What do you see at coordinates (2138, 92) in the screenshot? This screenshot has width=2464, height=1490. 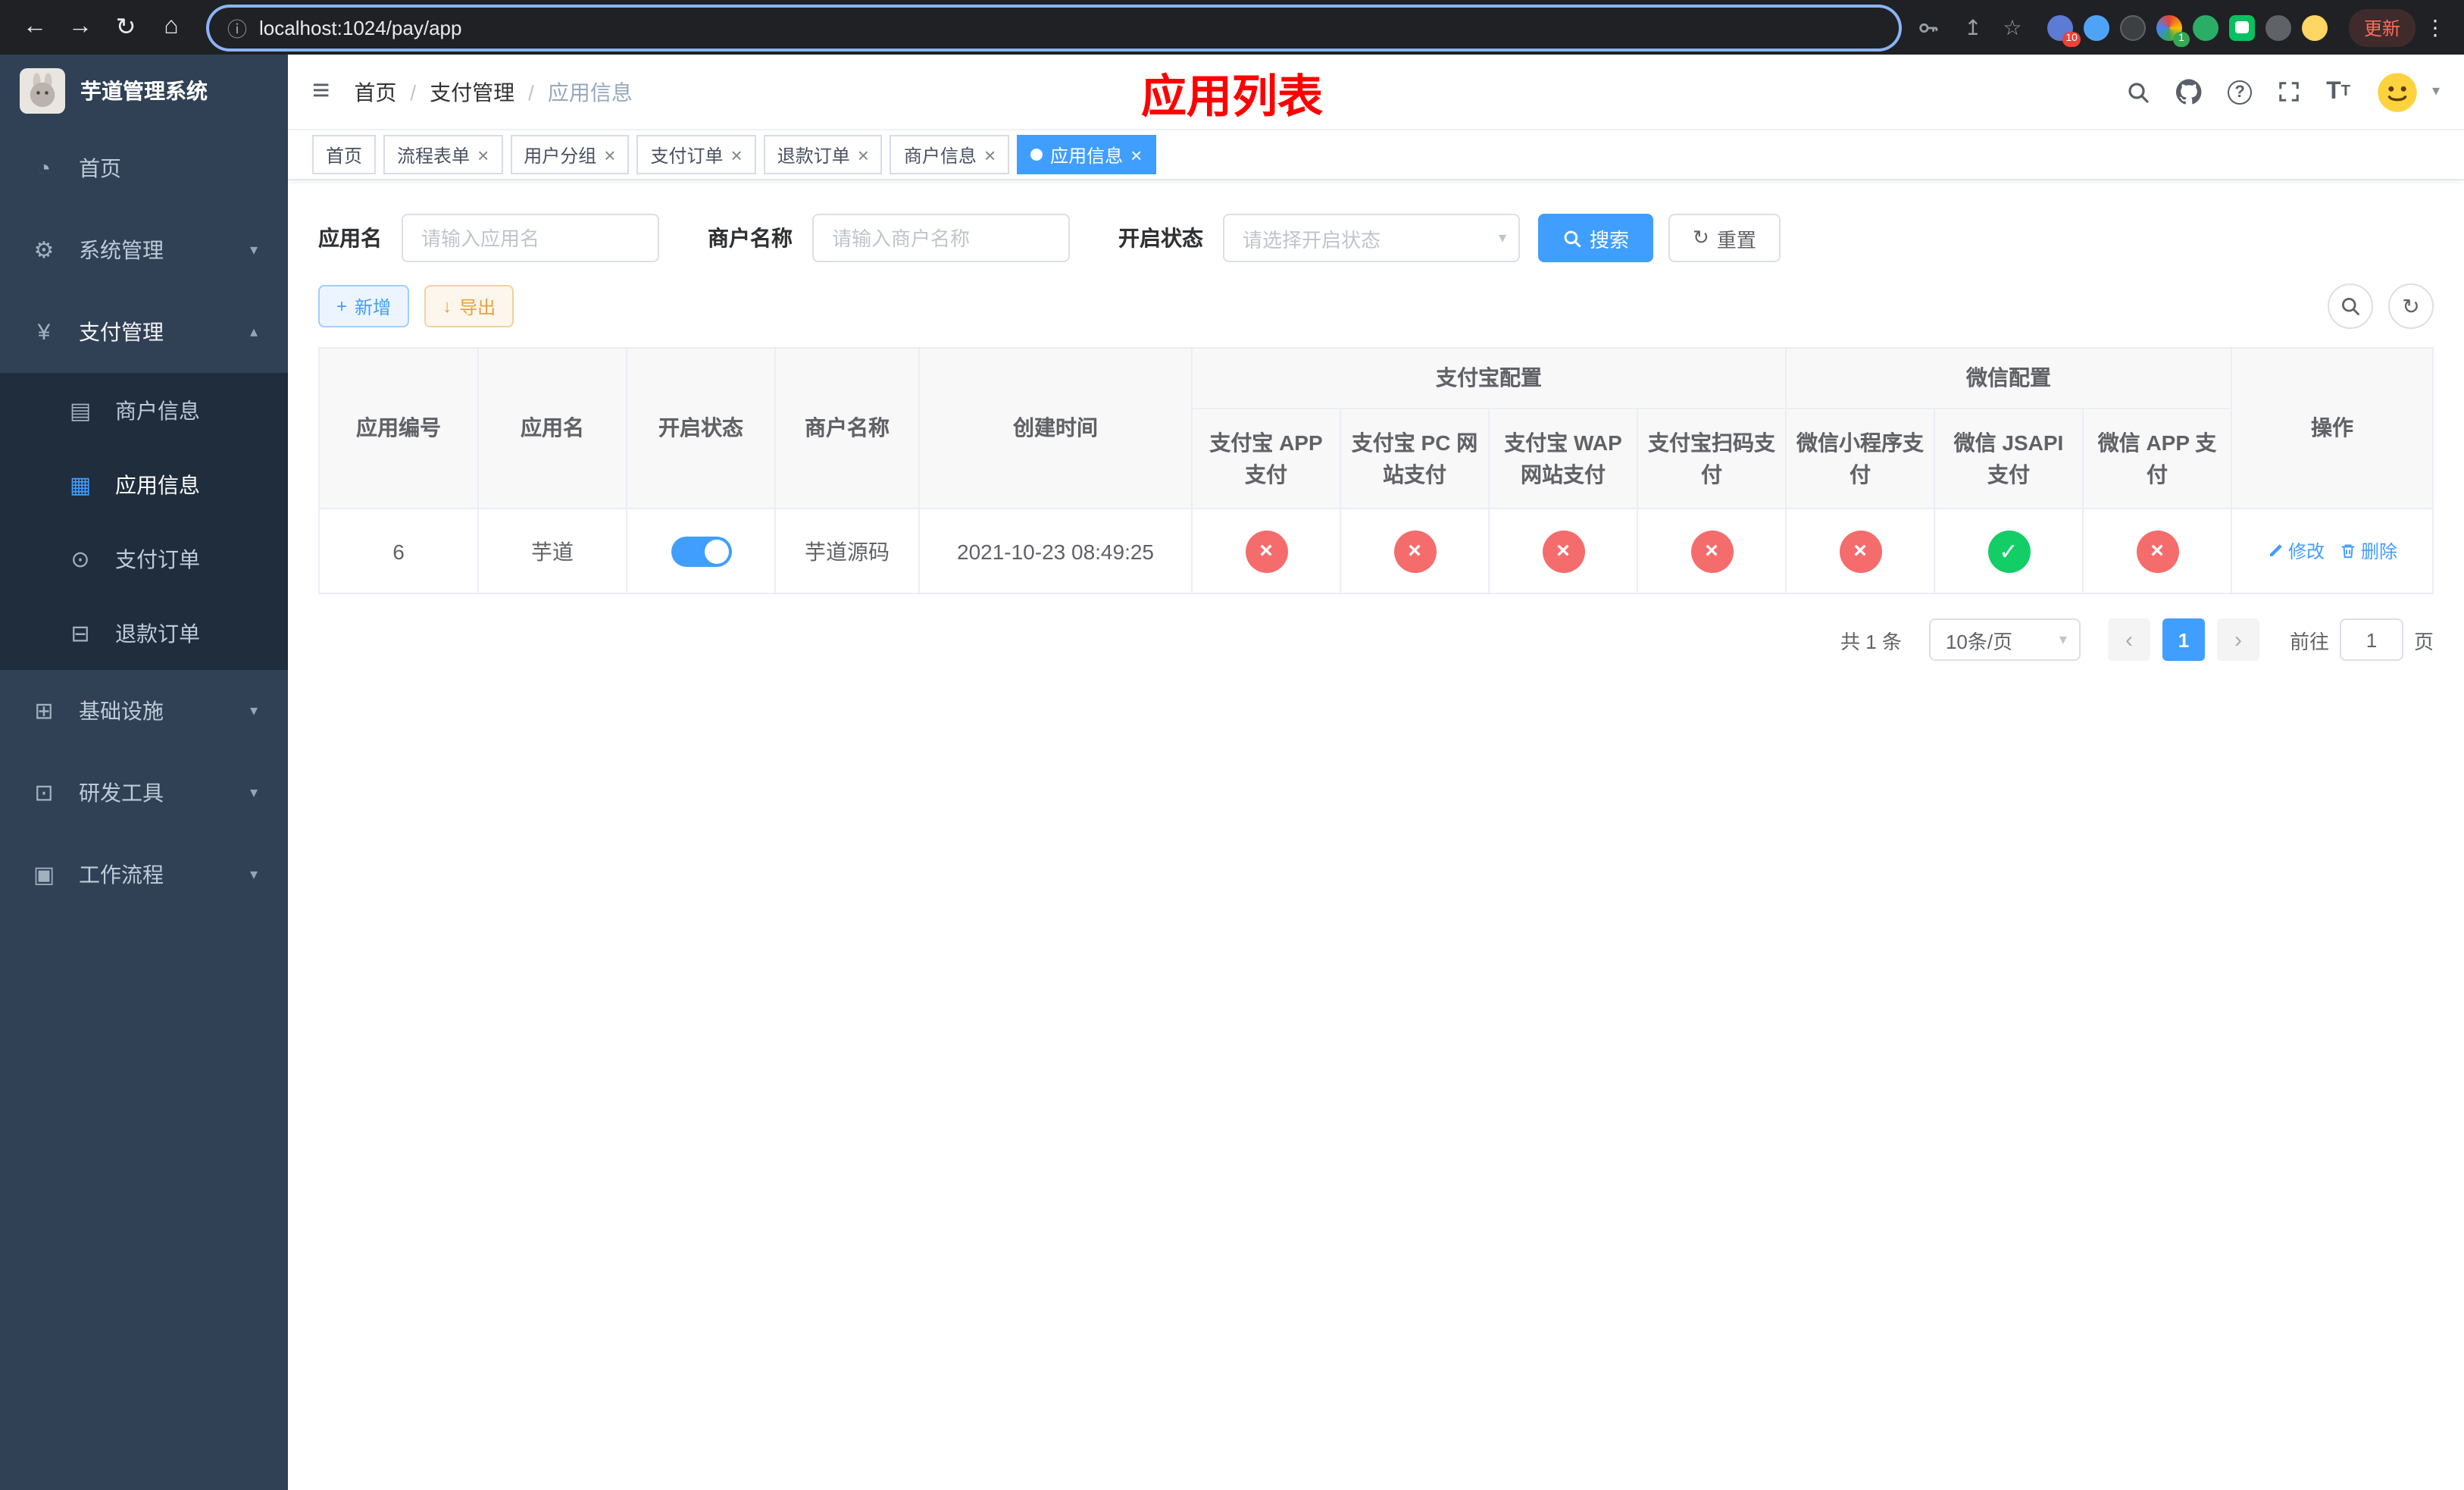 I see `search-icon` at bounding box center [2138, 92].